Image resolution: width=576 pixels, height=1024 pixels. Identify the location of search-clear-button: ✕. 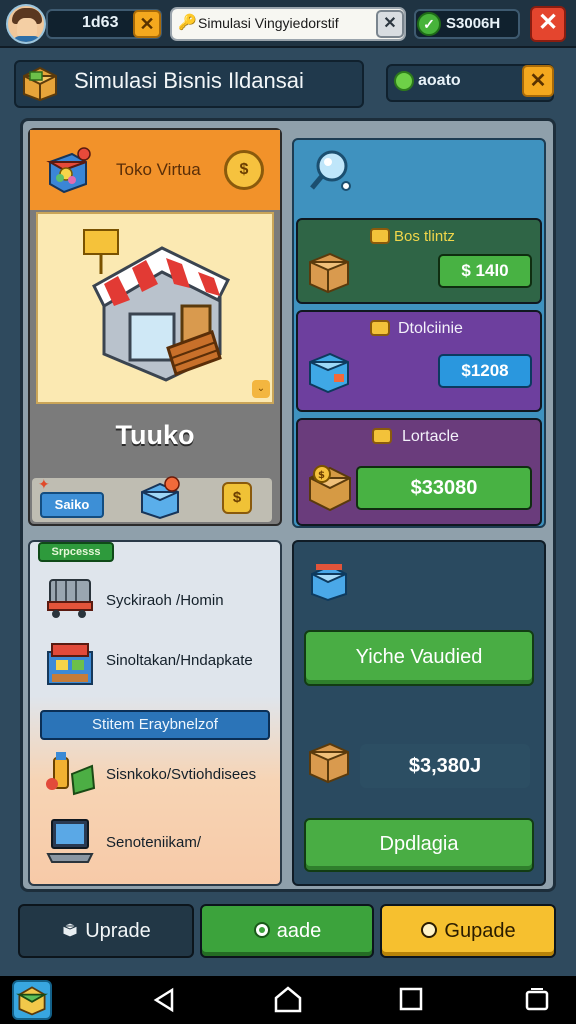
(390, 24).